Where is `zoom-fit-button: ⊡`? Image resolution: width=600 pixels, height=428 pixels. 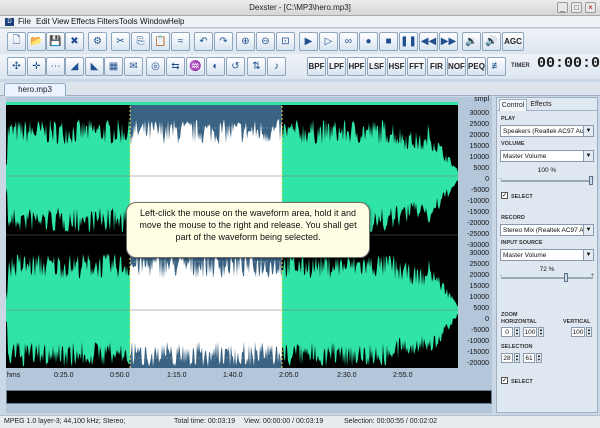 zoom-fit-button: ⊡ is located at coordinates (285, 41).